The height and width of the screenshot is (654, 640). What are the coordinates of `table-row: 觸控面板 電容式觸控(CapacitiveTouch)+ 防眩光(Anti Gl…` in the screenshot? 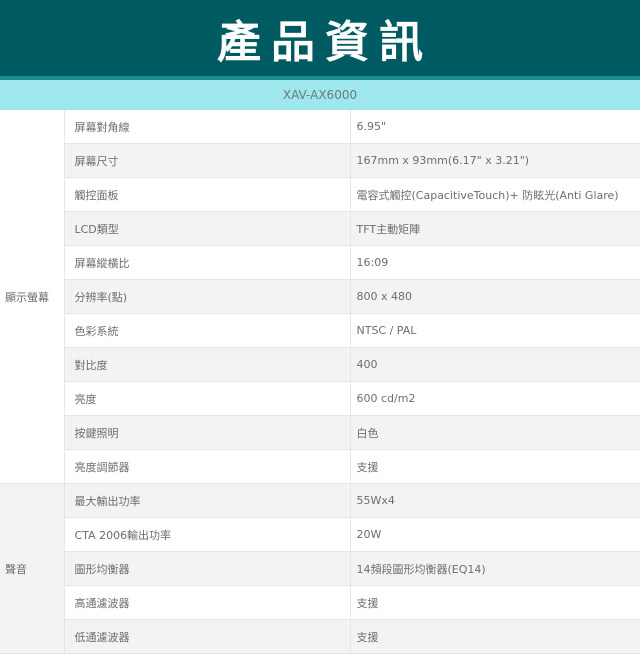 It's located at (320, 194).